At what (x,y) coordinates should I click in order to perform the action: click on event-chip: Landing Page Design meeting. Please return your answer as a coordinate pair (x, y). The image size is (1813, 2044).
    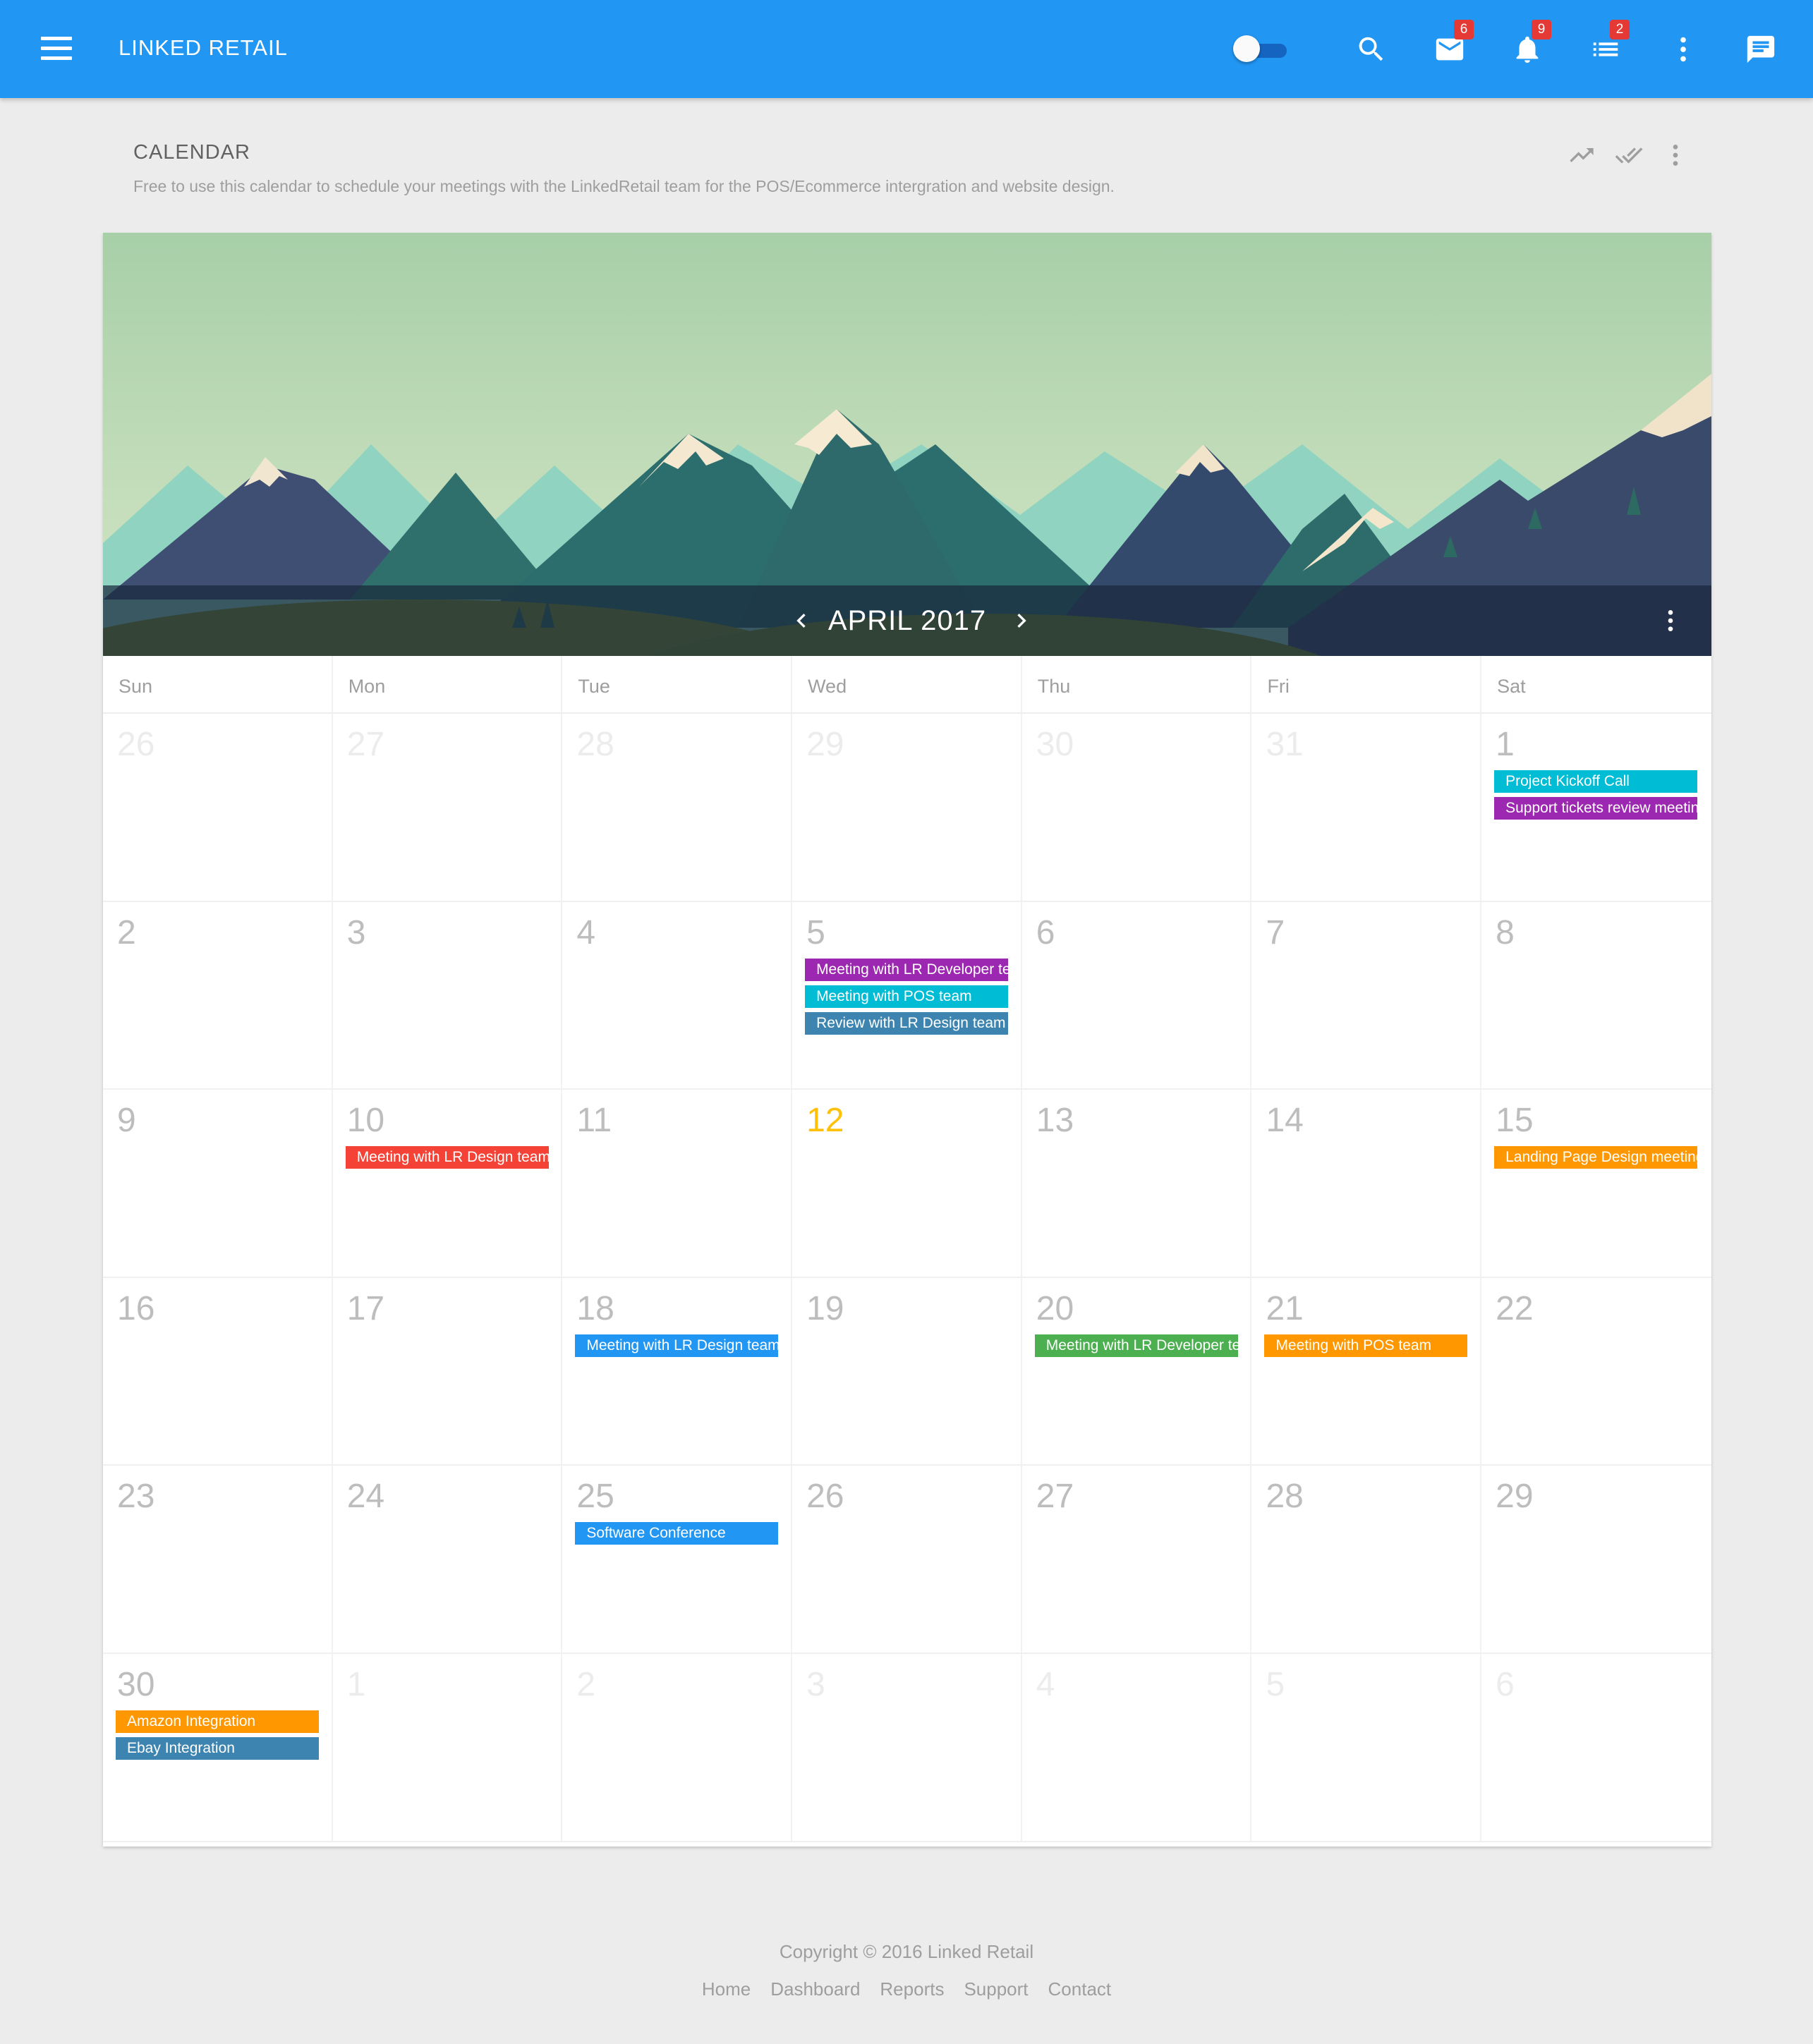
    Looking at the image, I should click on (1596, 1157).